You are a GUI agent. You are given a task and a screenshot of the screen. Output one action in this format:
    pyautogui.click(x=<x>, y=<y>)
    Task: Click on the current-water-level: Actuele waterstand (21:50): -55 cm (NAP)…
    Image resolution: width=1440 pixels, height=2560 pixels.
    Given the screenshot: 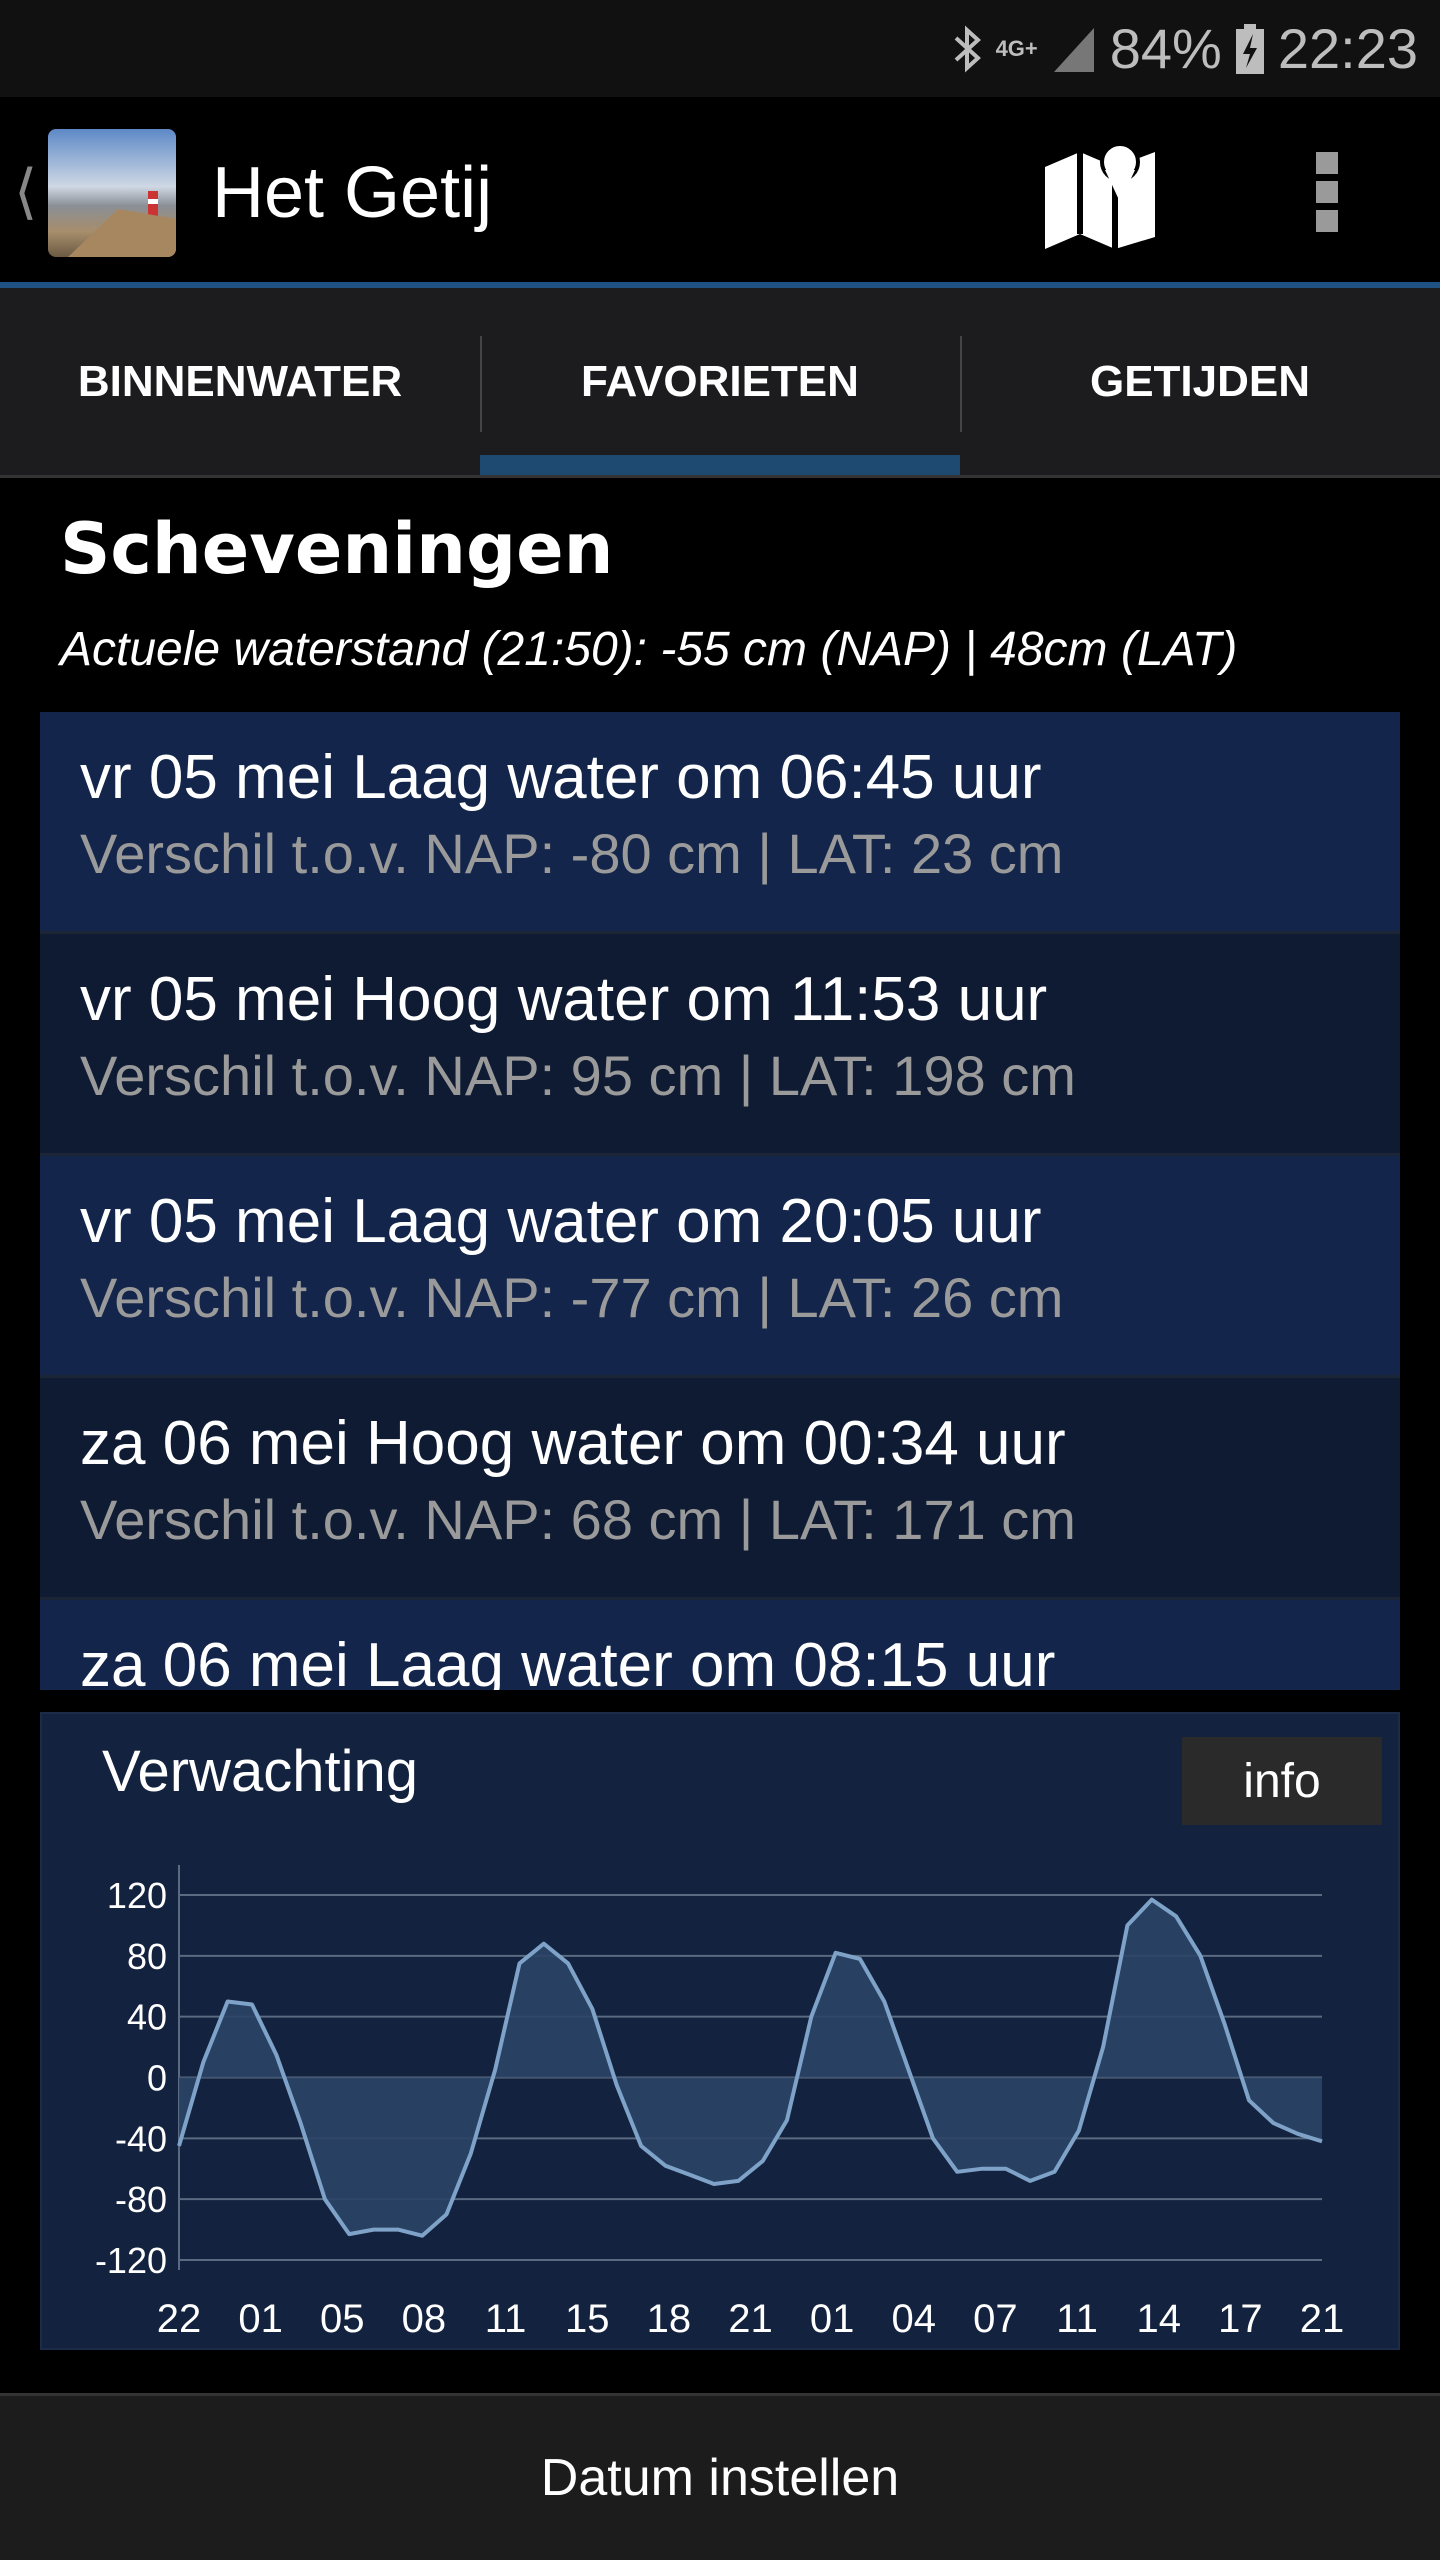 What is the action you would take?
    pyautogui.click(x=649, y=649)
    